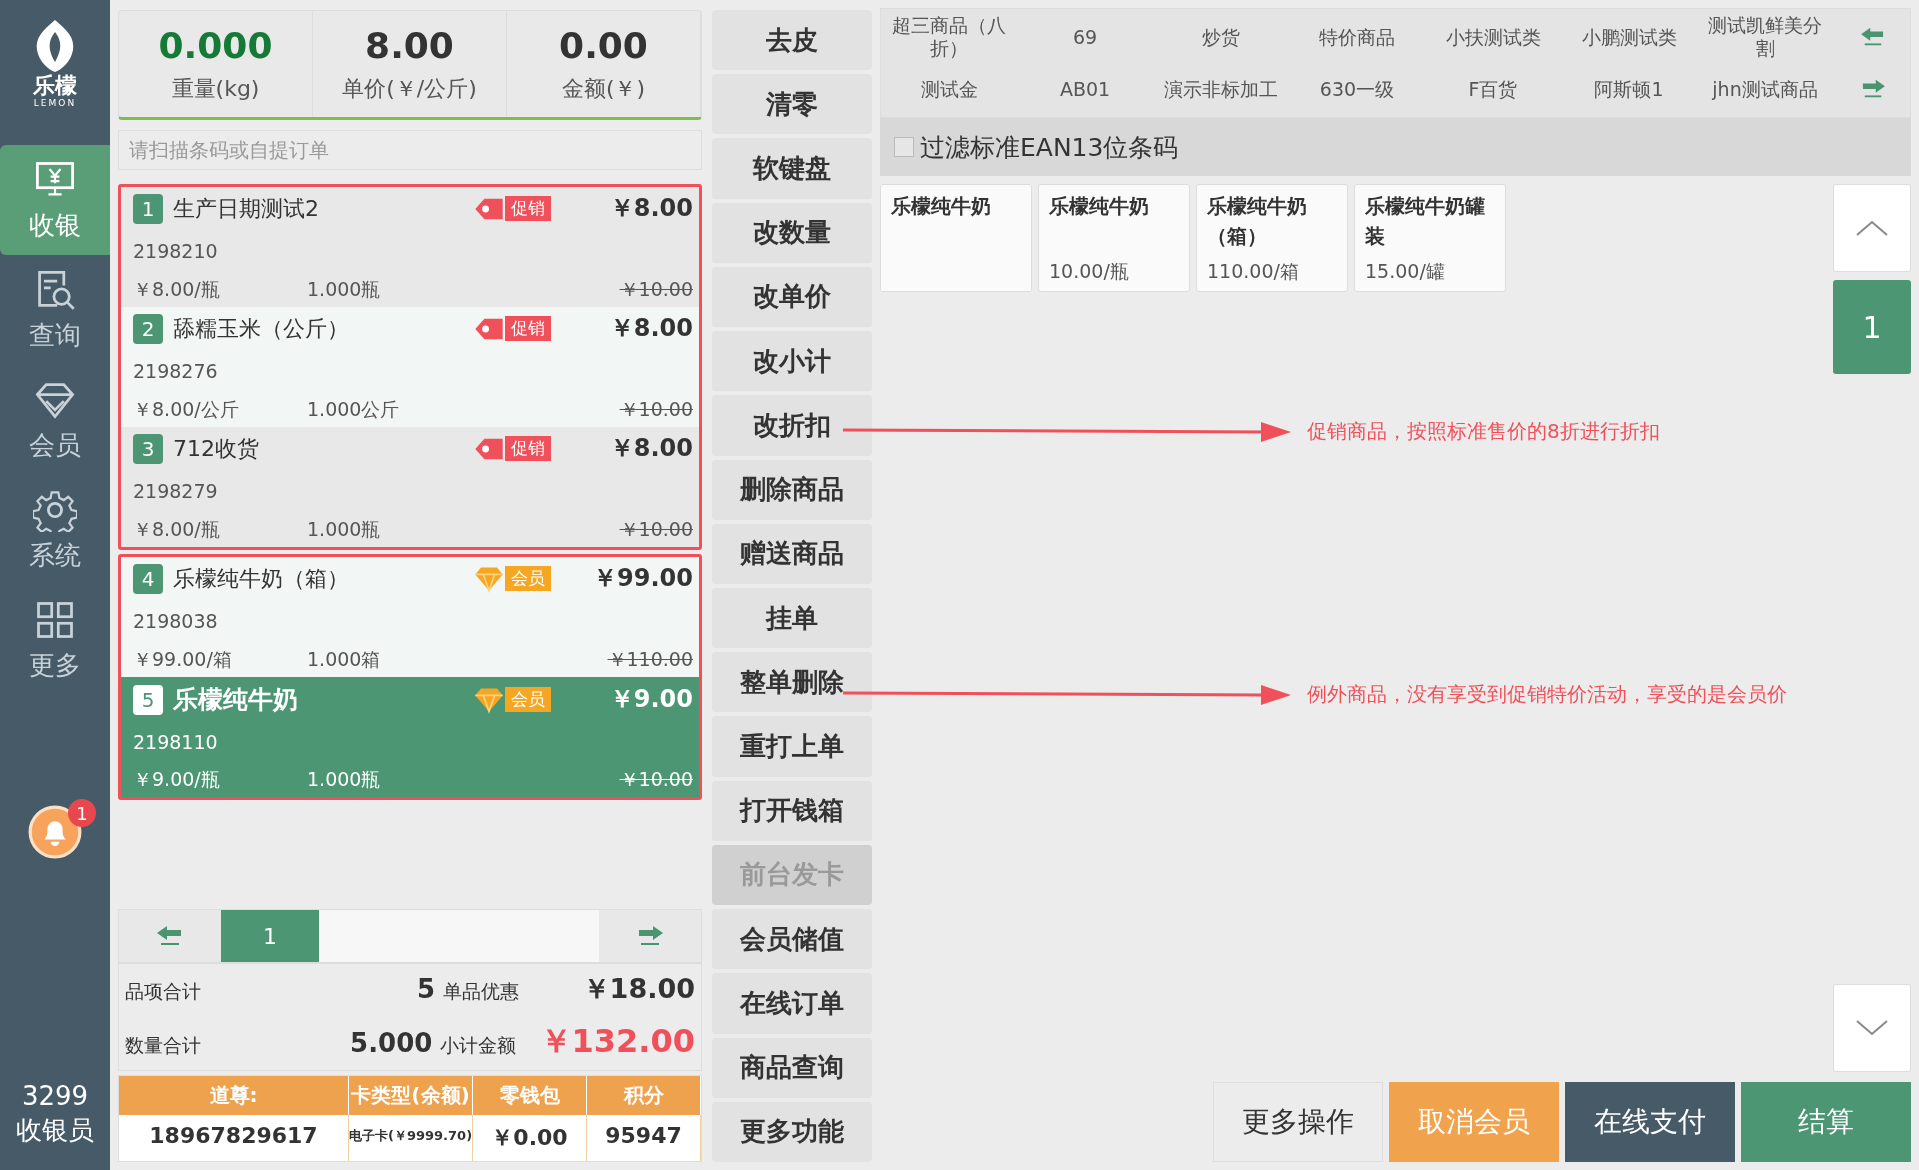 This screenshot has width=1919, height=1170. What do you see at coordinates (410, 487) in the screenshot?
I see `cart-item: 3 712收货 促销 ￥8.00 2198279 ￥8.00/瓶 1.000瓶 ￥10.00` at bounding box center [410, 487].